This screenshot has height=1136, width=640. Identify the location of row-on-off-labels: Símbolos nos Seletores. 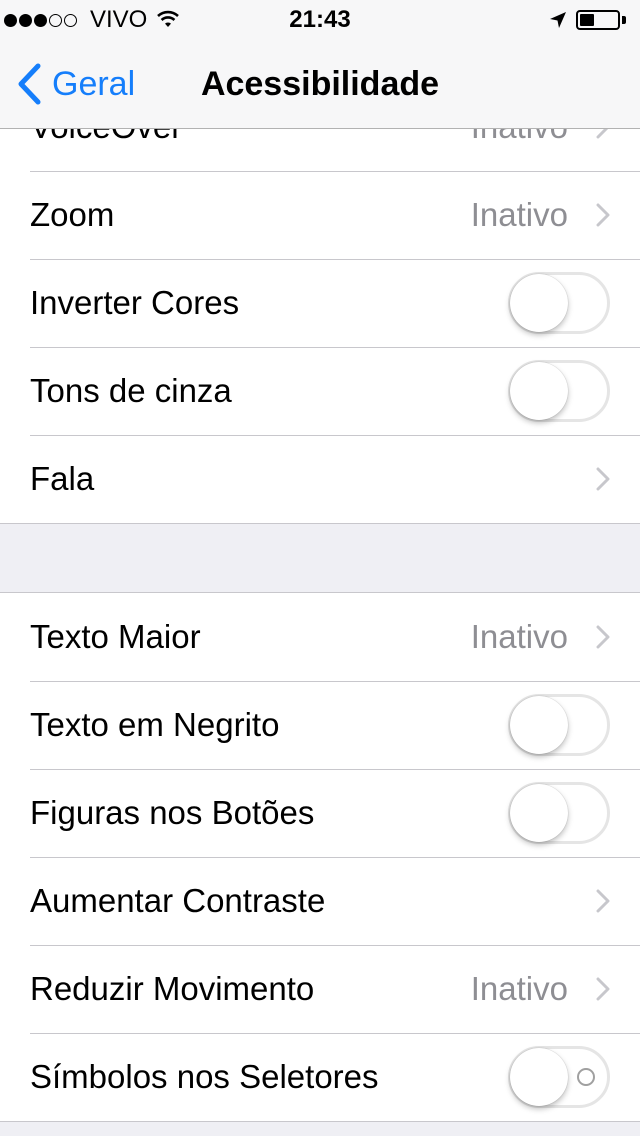
(320, 1077).